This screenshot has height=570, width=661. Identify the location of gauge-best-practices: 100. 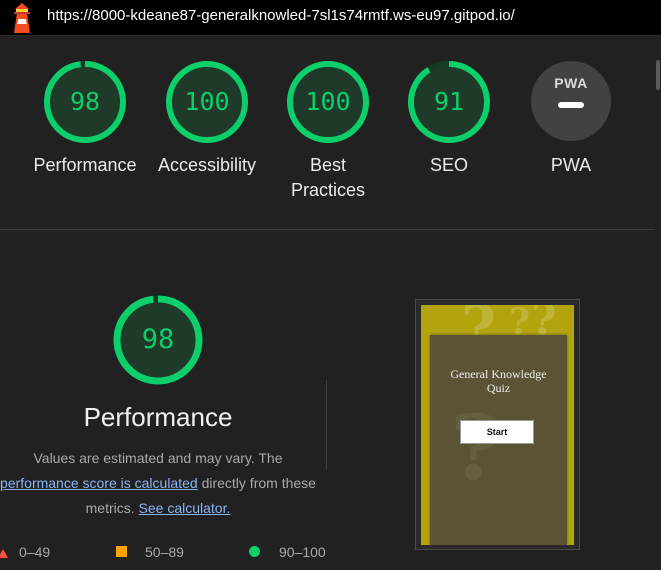
(328, 102).